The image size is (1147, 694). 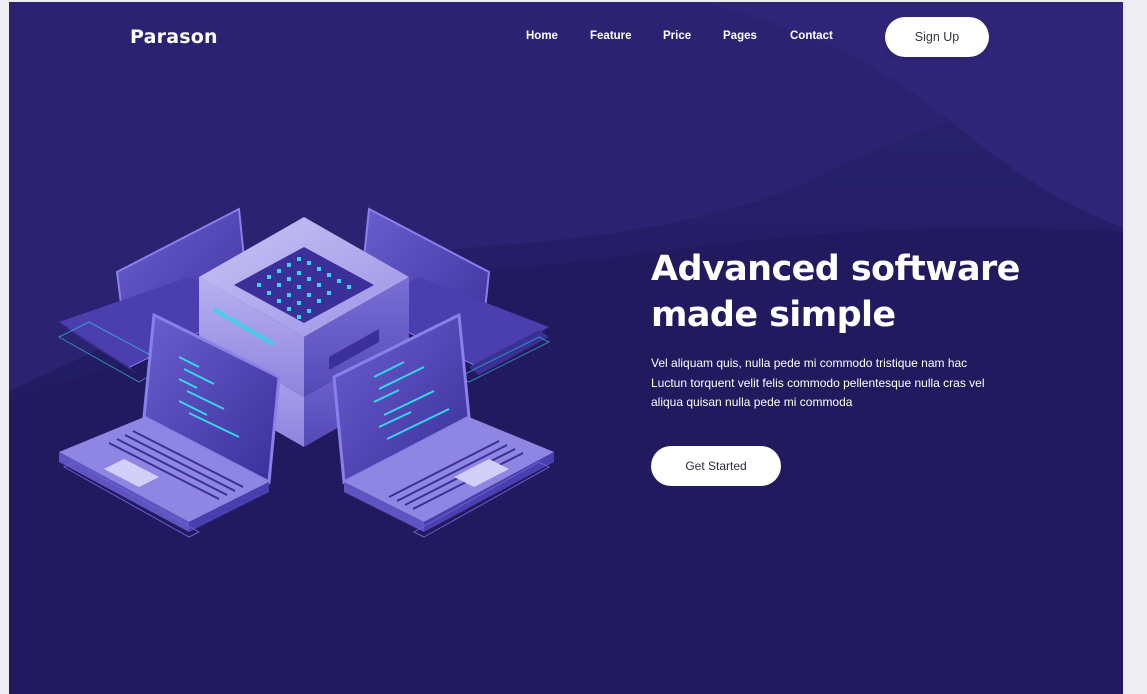 What do you see at coordinates (835, 269) in the screenshot?
I see `hero-title-line1: Advanced software` at bounding box center [835, 269].